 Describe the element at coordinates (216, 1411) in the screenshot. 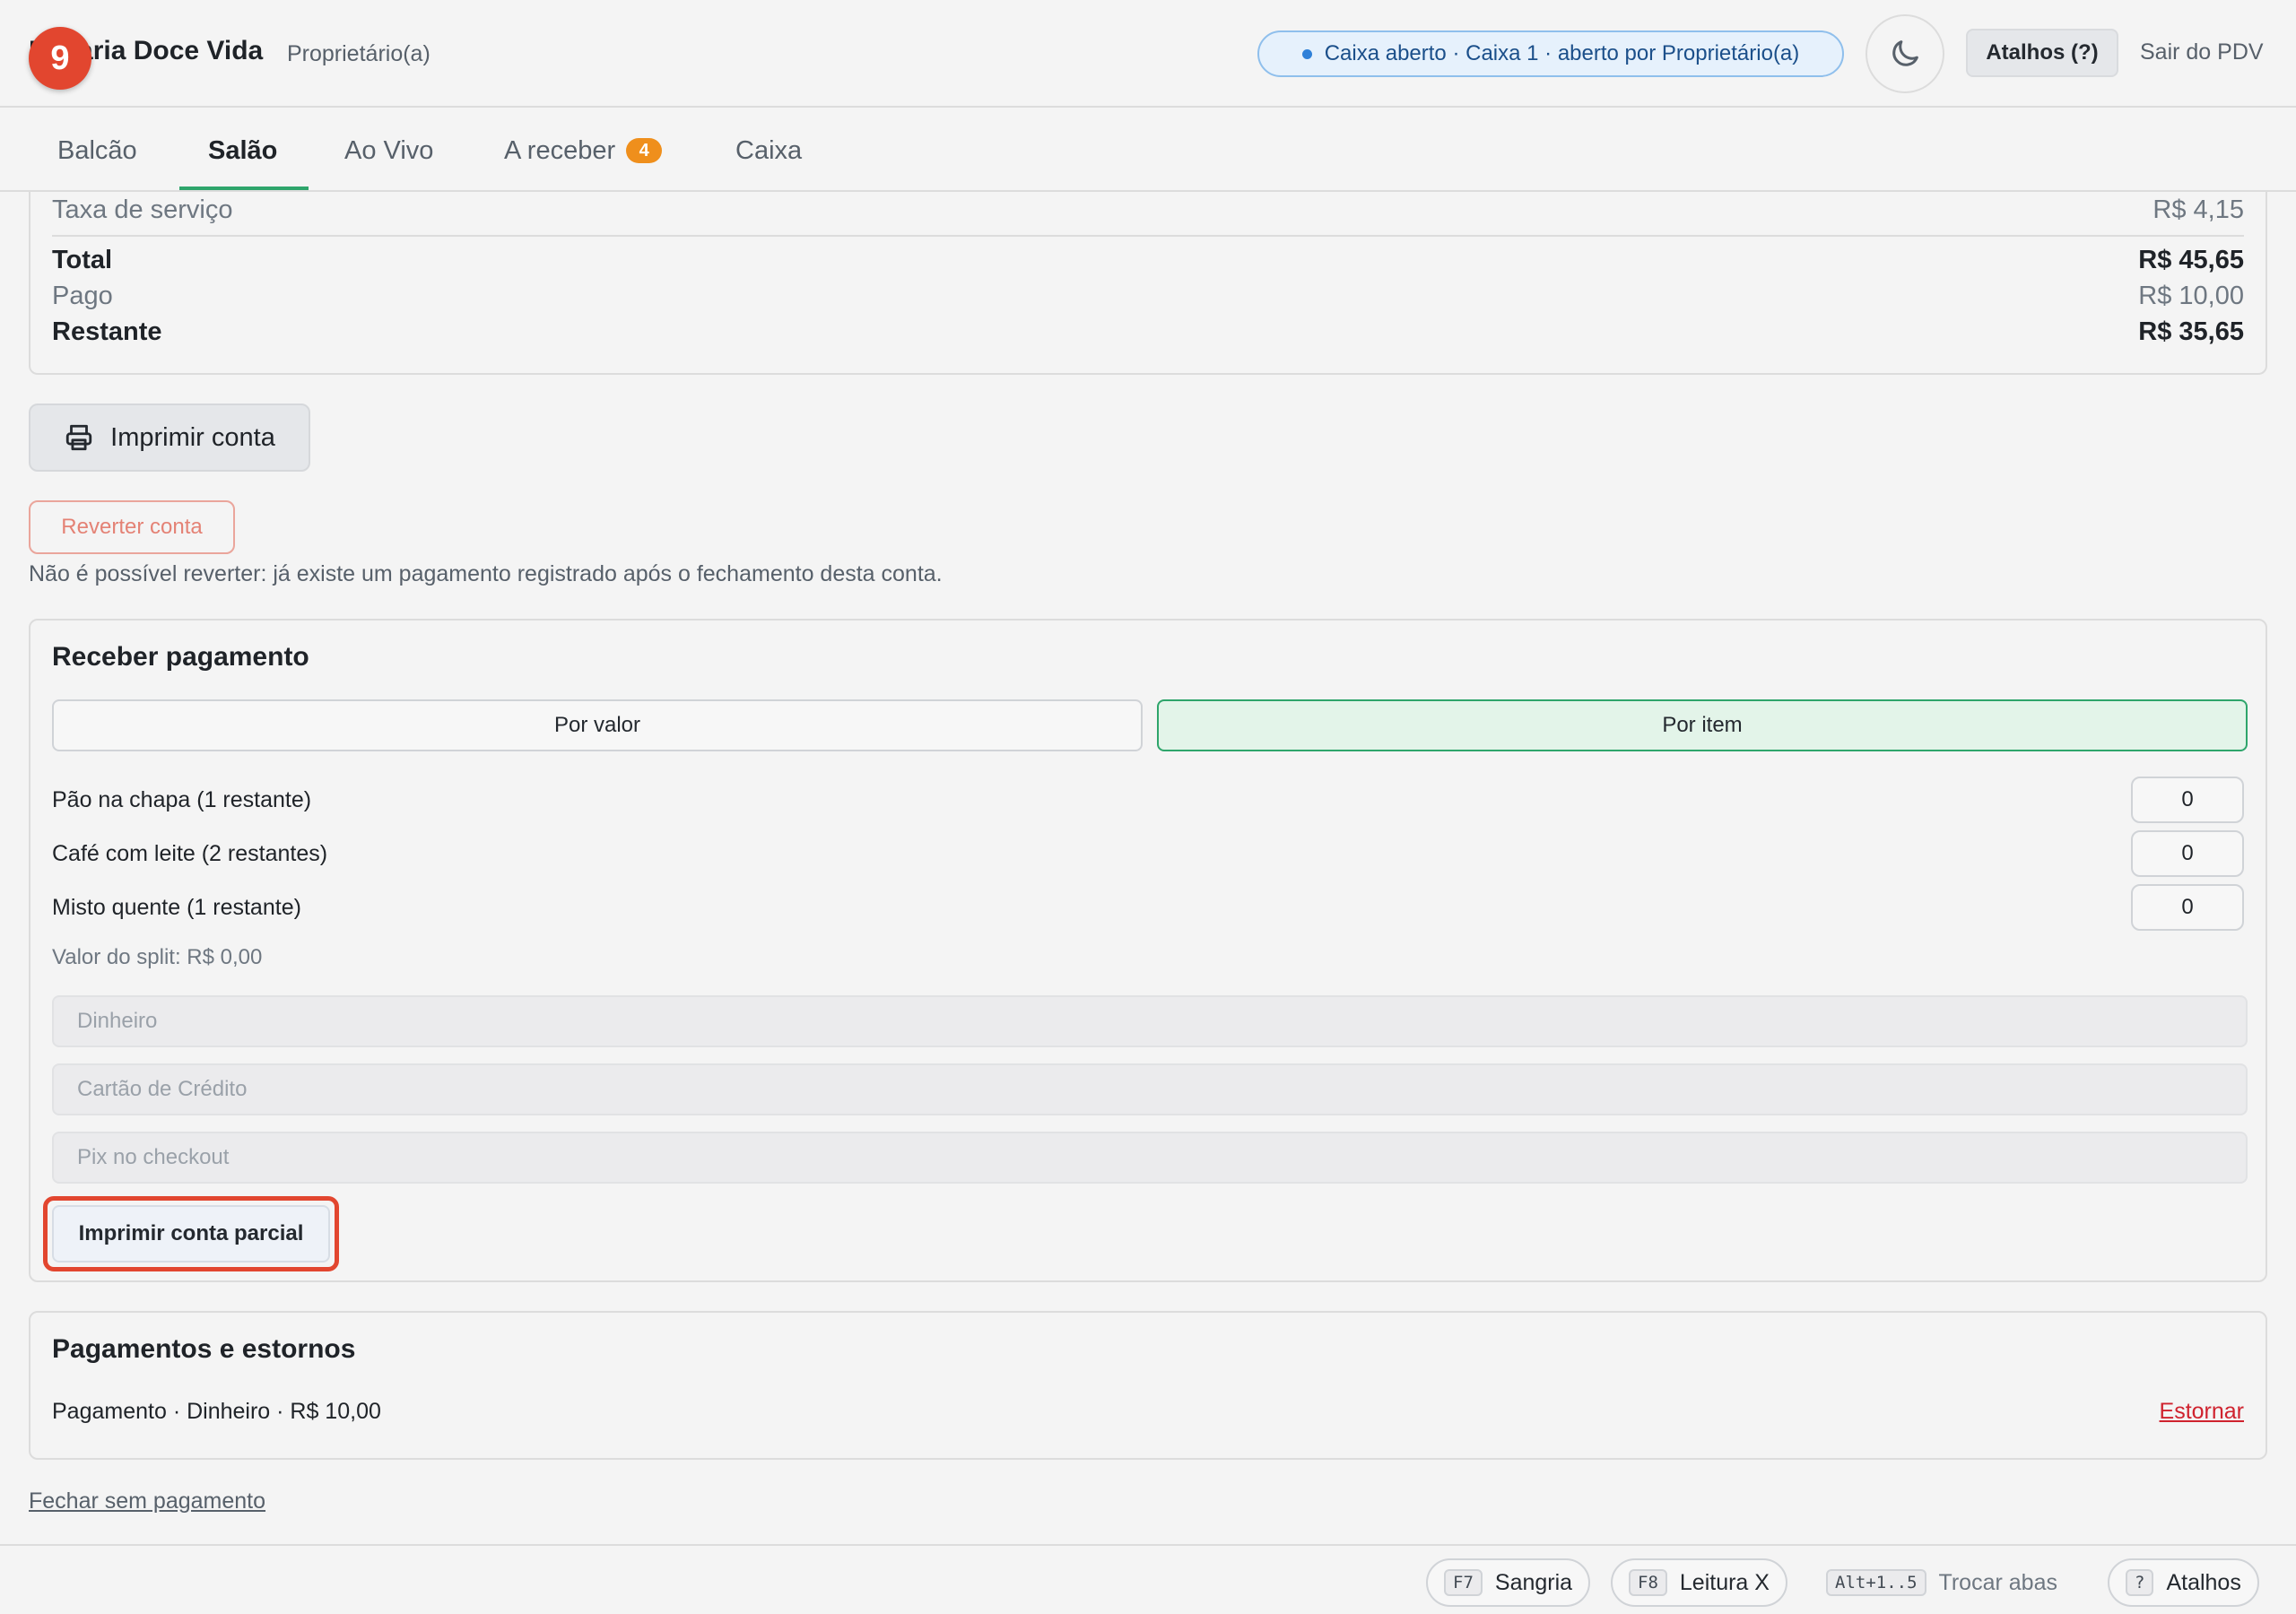

I see `payment-entry: Pagamento · Dinheiro · R$ 10,00` at that location.